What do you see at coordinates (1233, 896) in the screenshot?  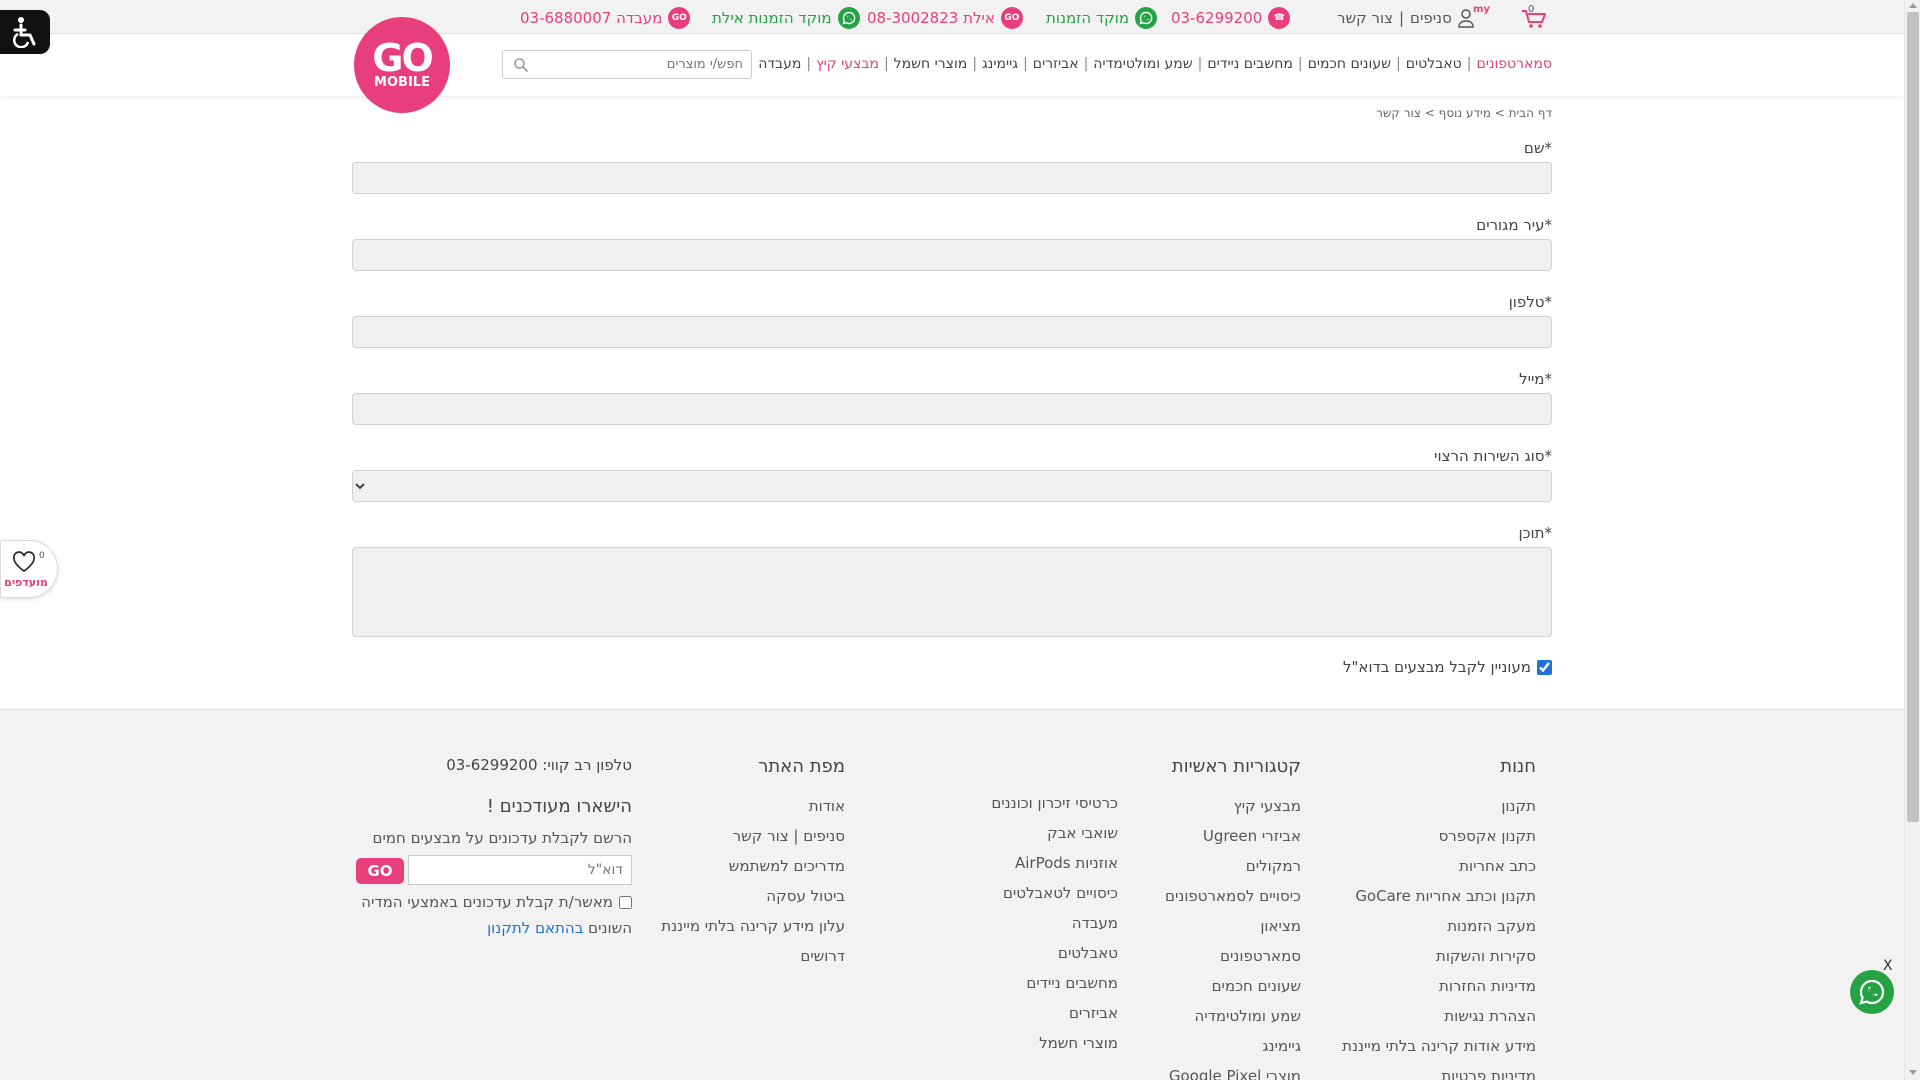 I see `footer-link-phone-cases: כיסויים לסמארטפונים` at bounding box center [1233, 896].